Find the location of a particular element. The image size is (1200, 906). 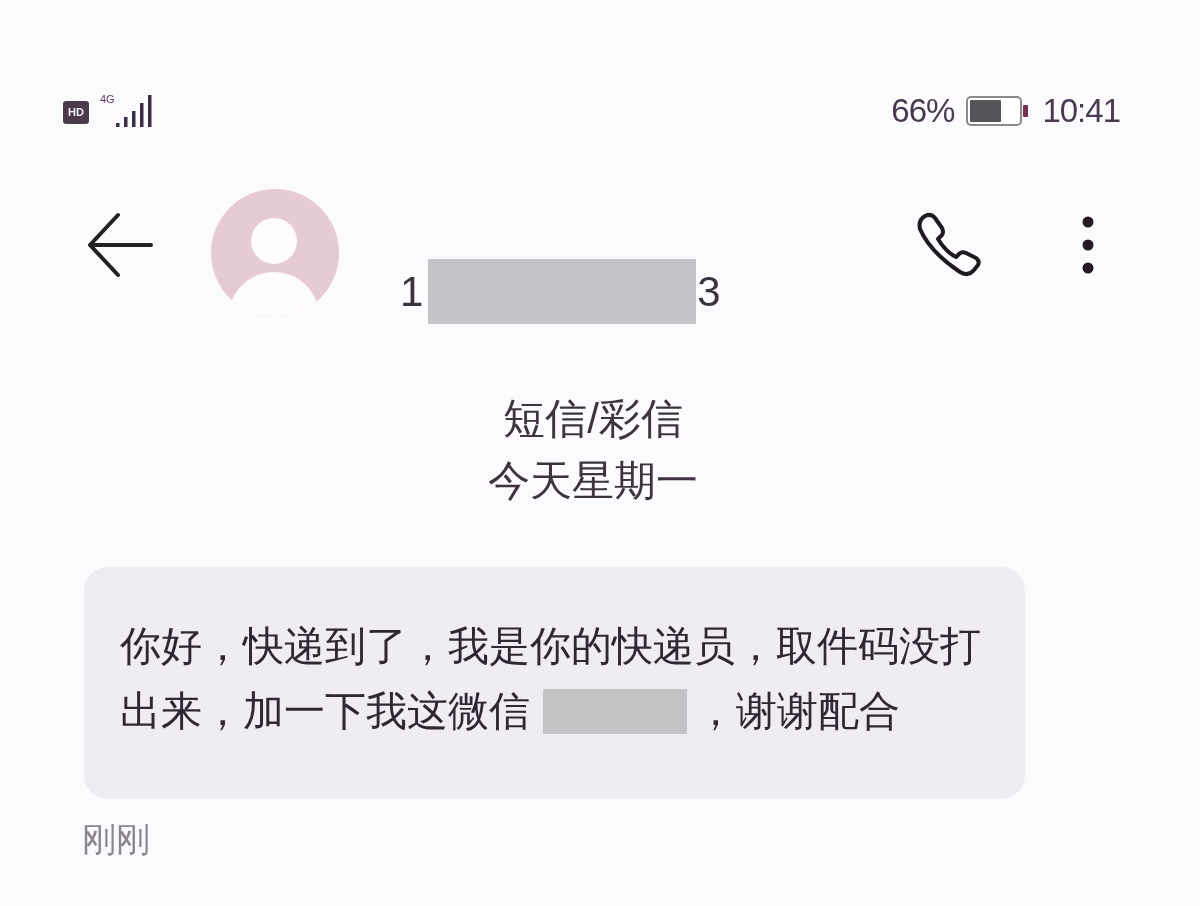

message-text: ，谢谢配合 is located at coordinates (797, 711).